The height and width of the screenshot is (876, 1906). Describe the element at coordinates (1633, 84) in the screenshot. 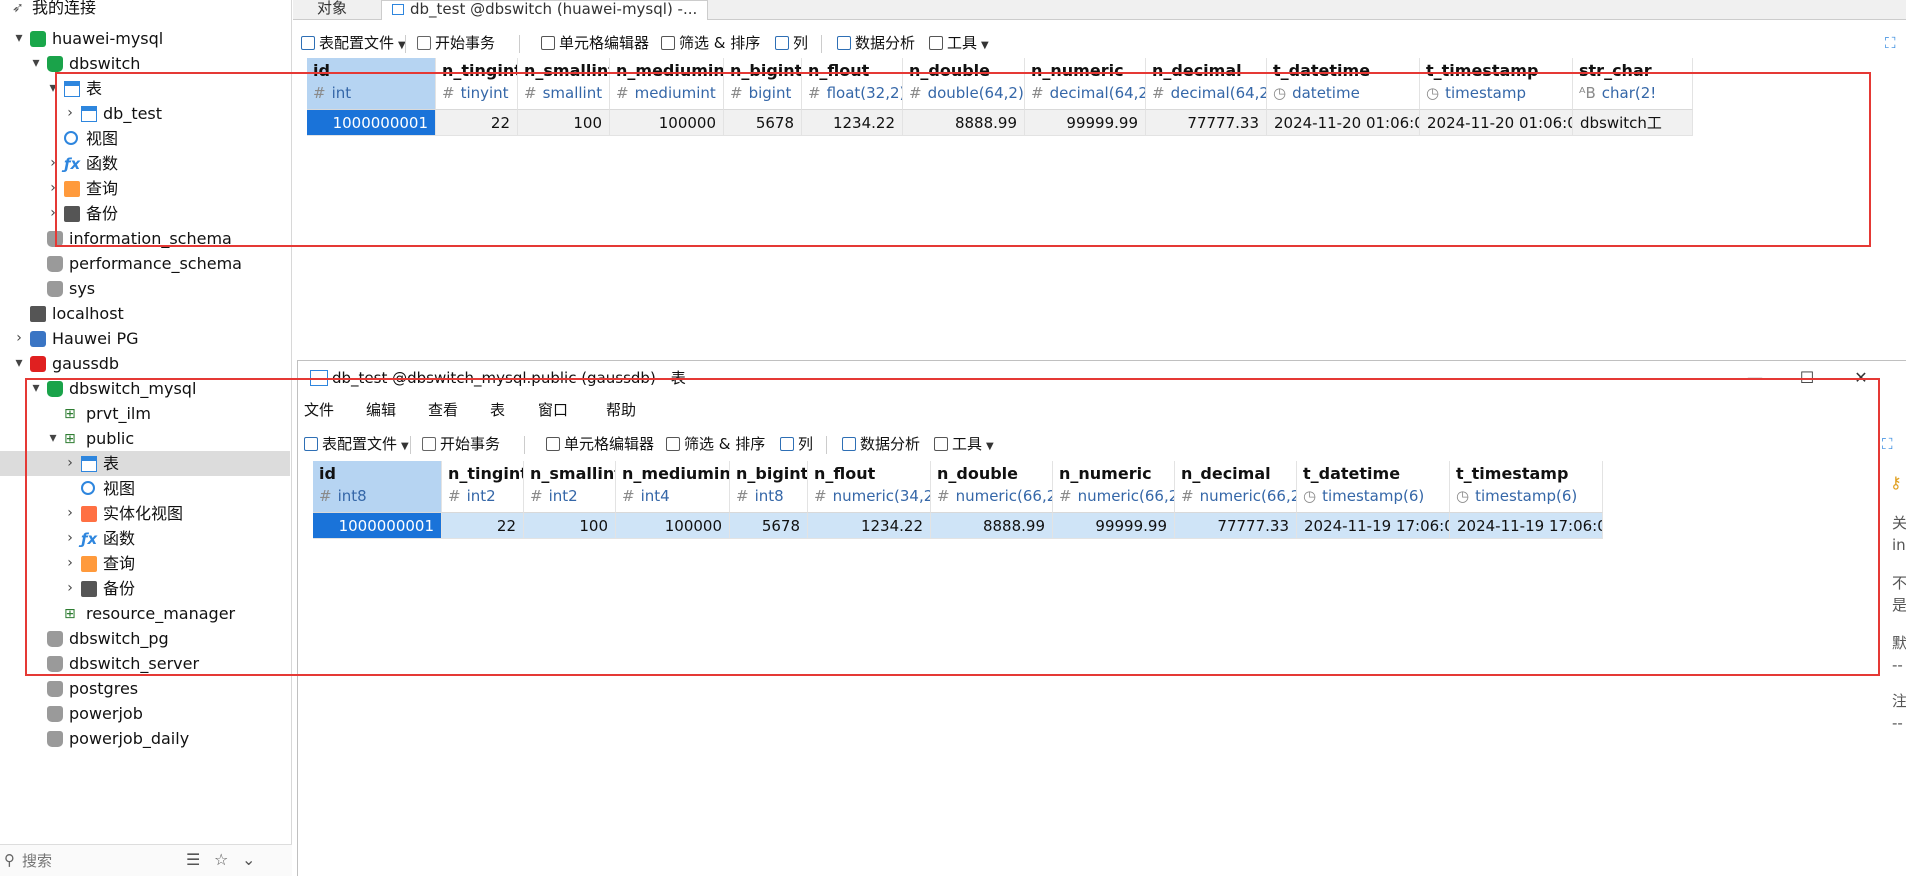

I see `column-header: str_char ᴬB char(2!` at that location.